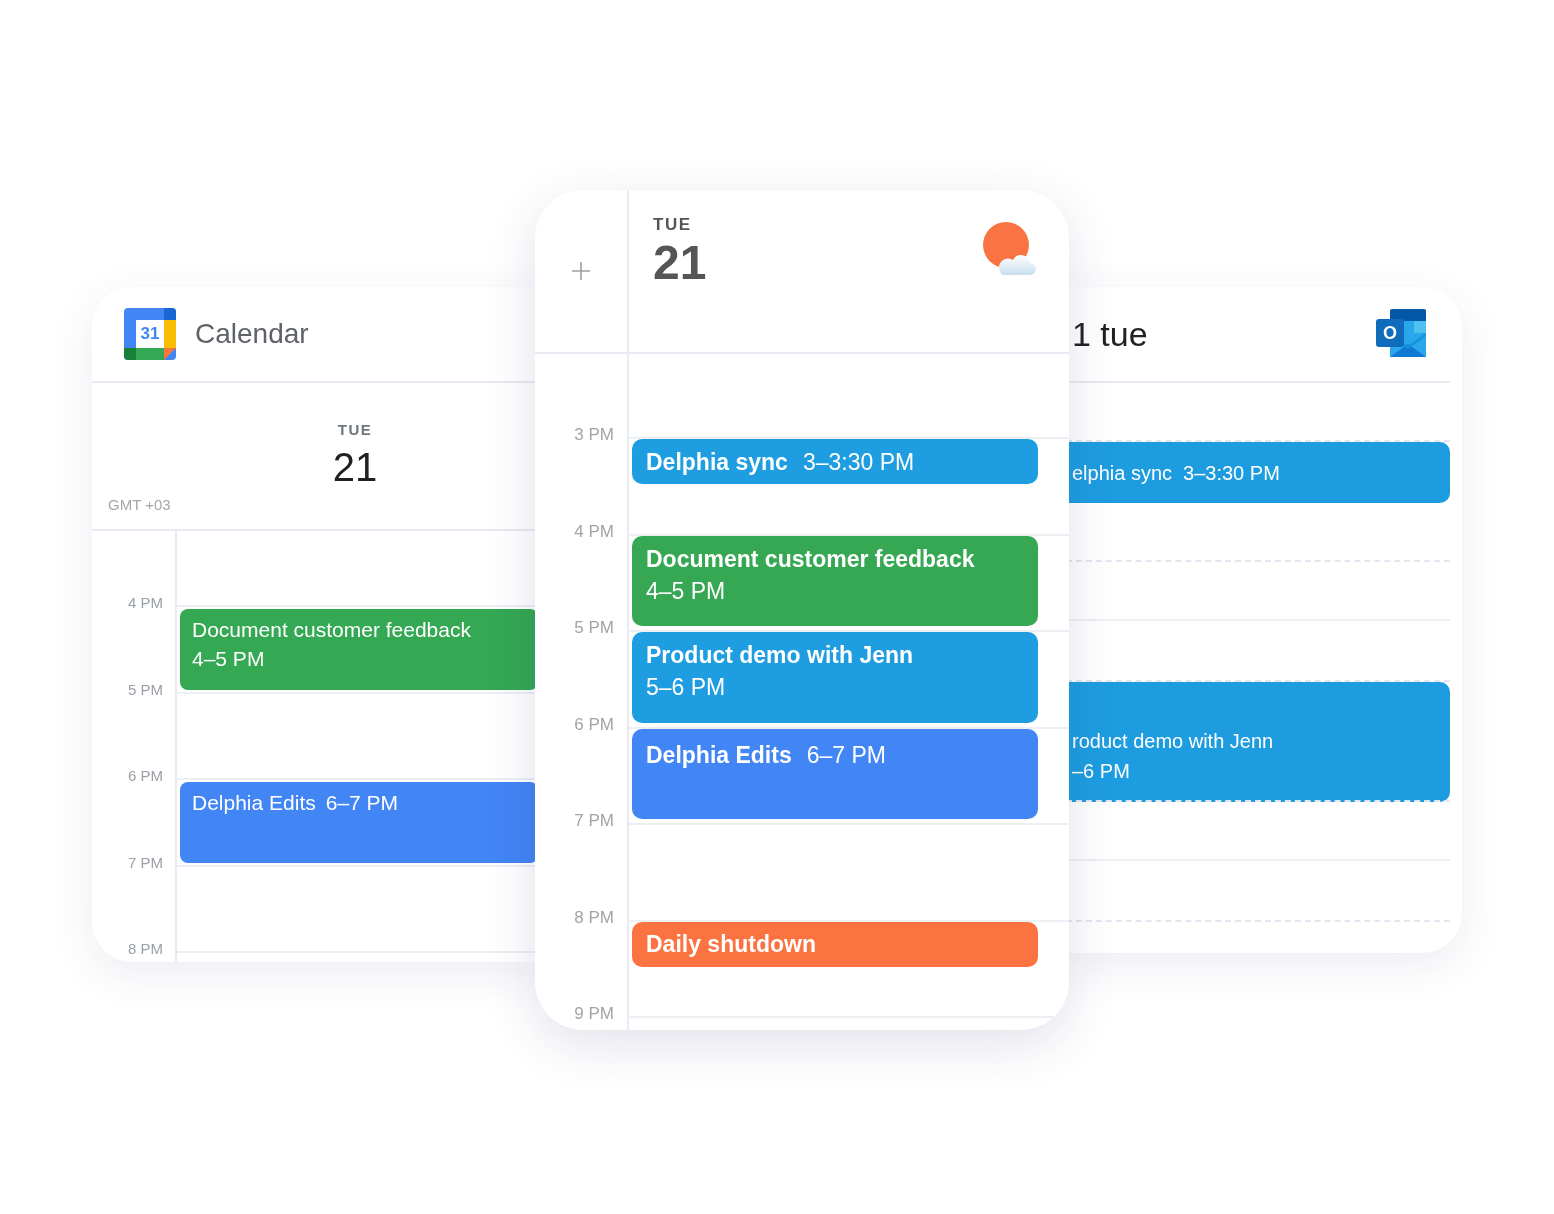 This screenshot has height=1214, width=1554. I want to click on plus-icon, so click(581, 271).